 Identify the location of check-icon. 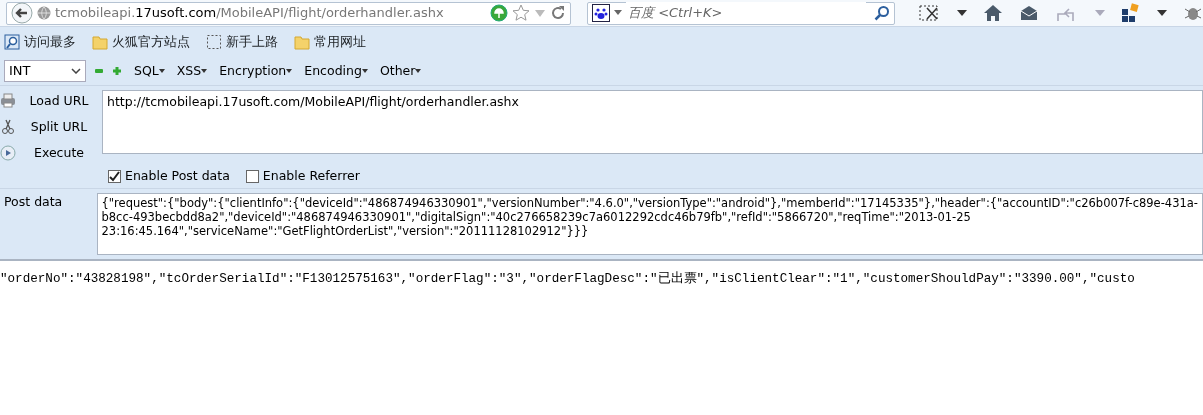
(114, 176).